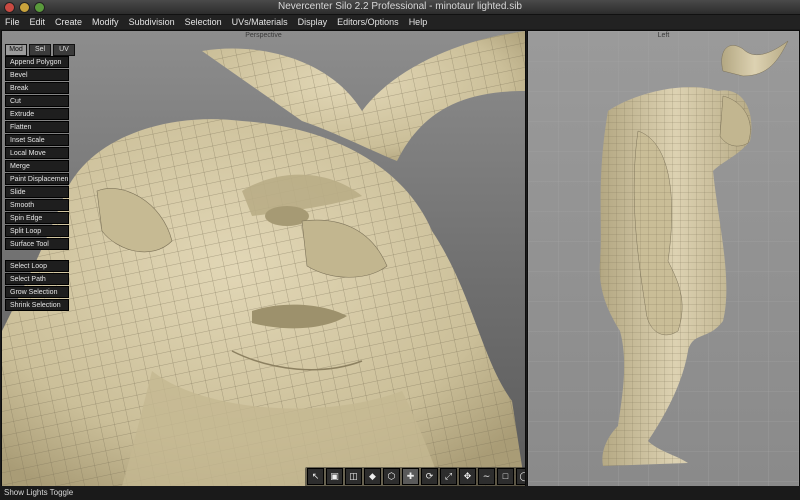  Describe the element at coordinates (486, 476) in the screenshot. I see `curve-tool-icon: ∼` at that location.